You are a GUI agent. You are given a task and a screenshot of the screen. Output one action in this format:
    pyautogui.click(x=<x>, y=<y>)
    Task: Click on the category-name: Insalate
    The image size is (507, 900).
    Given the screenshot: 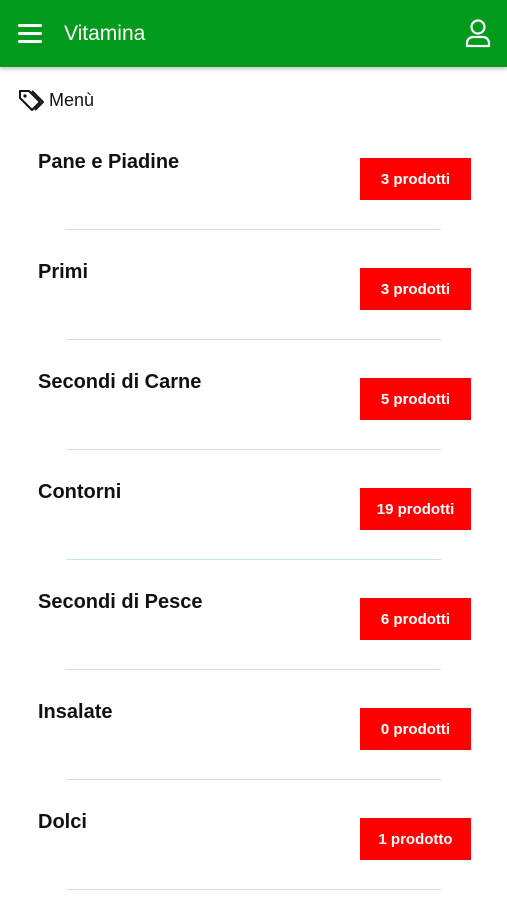 What is the action you would take?
    pyautogui.click(x=75, y=712)
    